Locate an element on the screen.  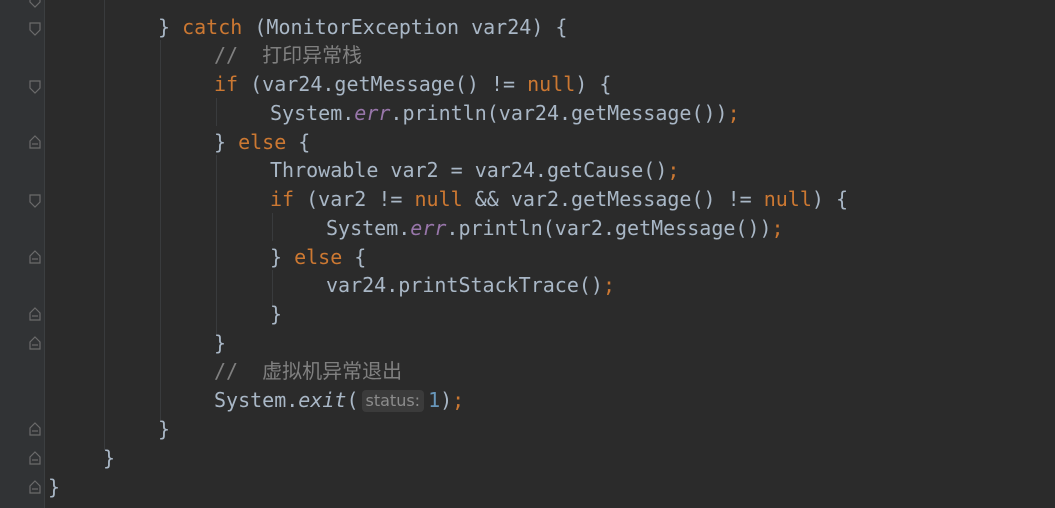
code-line-close-else: } is located at coordinates (220, 343).